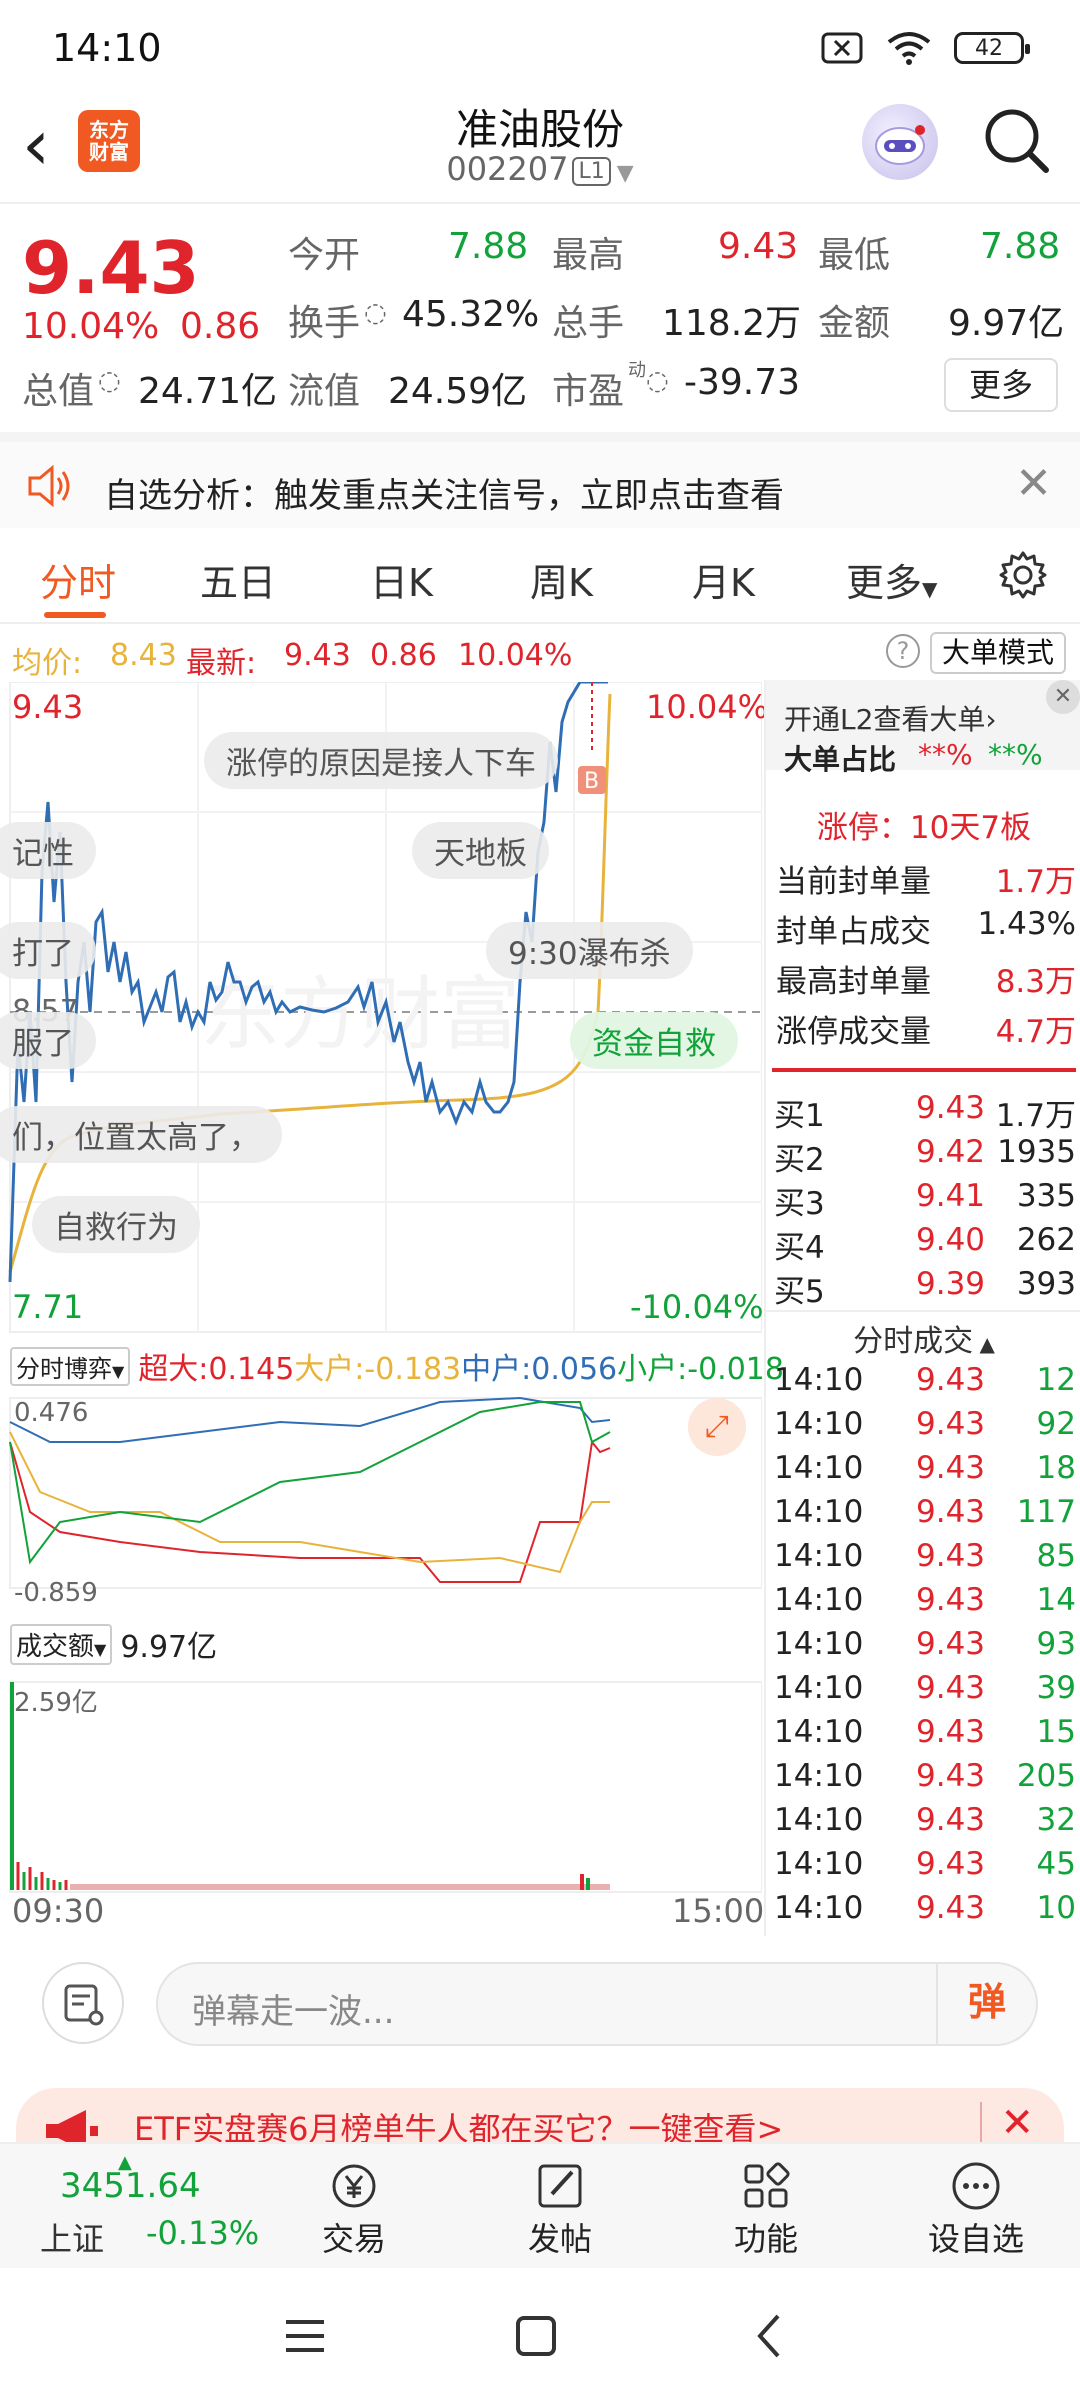 This screenshot has width=1080, height=2400. What do you see at coordinates (799, 1204) in the screenshot?
I see `bid-label: 买3` at bounding box center [799, 1204].